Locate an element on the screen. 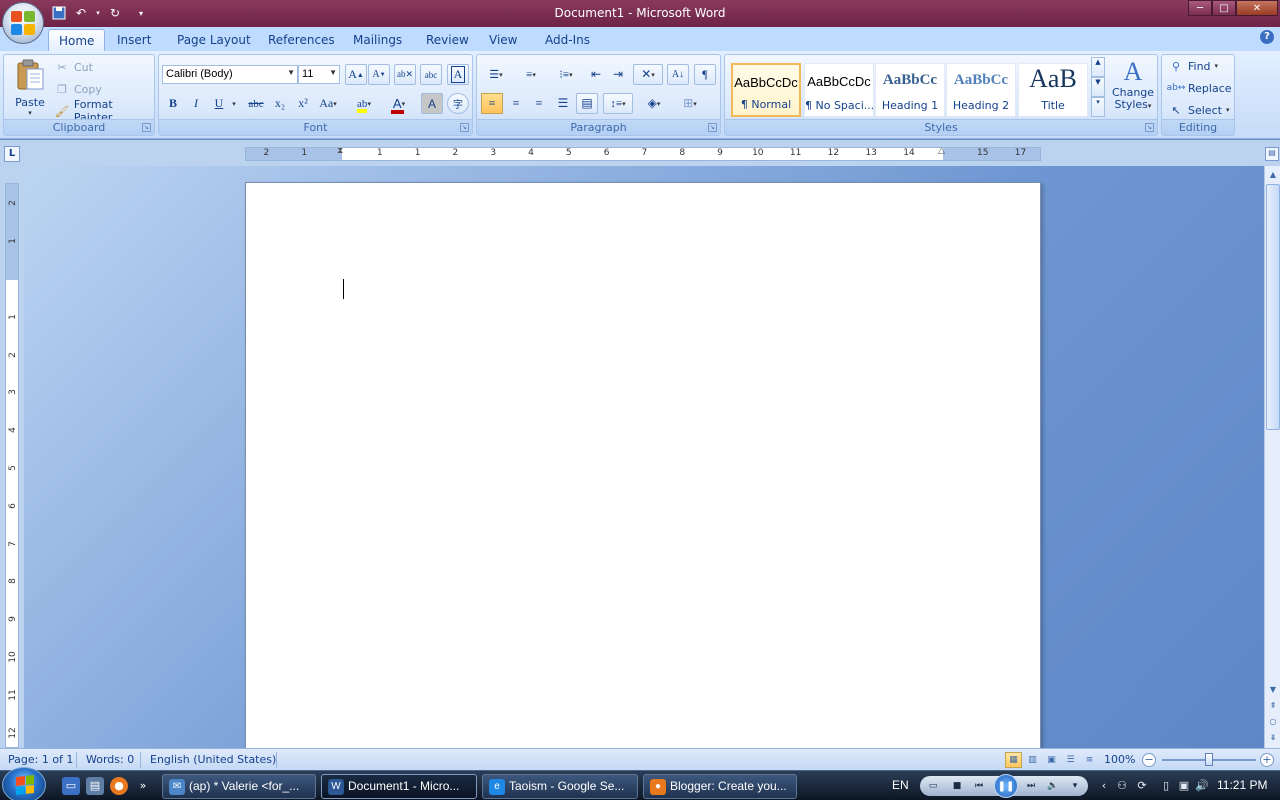 This screenshot has height=800, width=1280. web-layout-button: ▣ is located at coordinates (1051, 760).